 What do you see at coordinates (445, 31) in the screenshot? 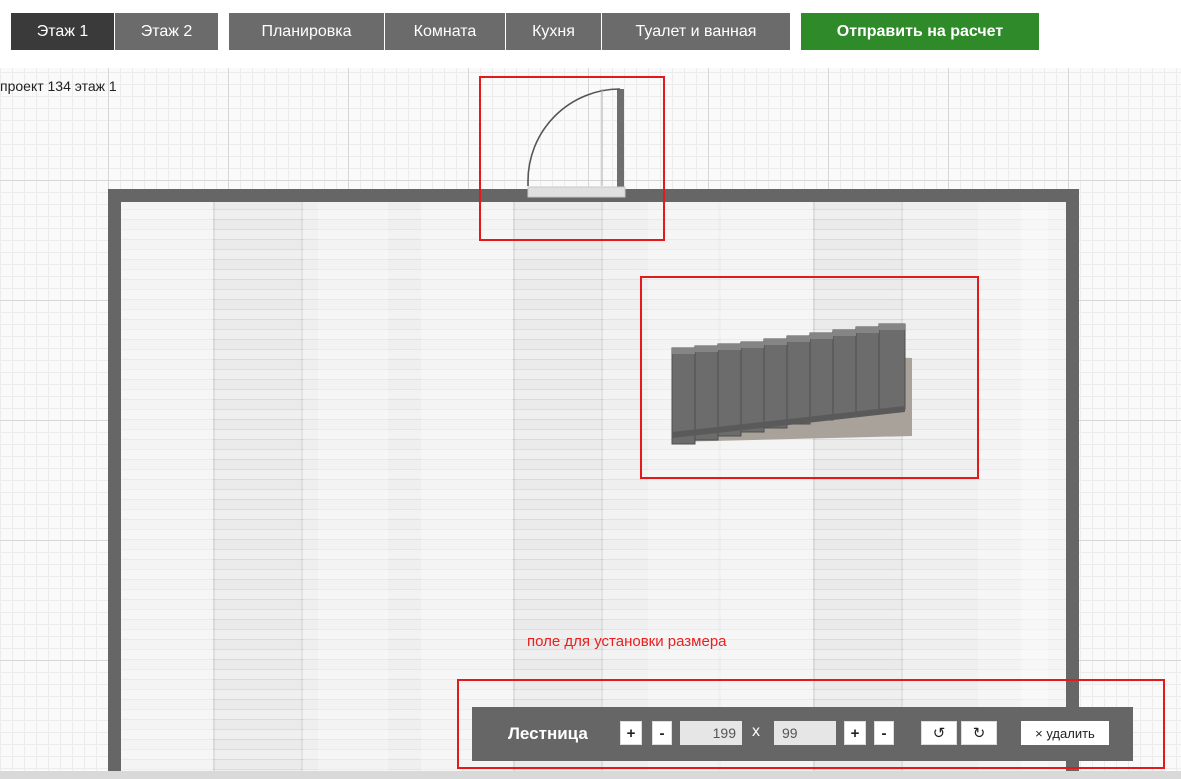
I see `tab-room: Комната` at bounding box center [445, 31].